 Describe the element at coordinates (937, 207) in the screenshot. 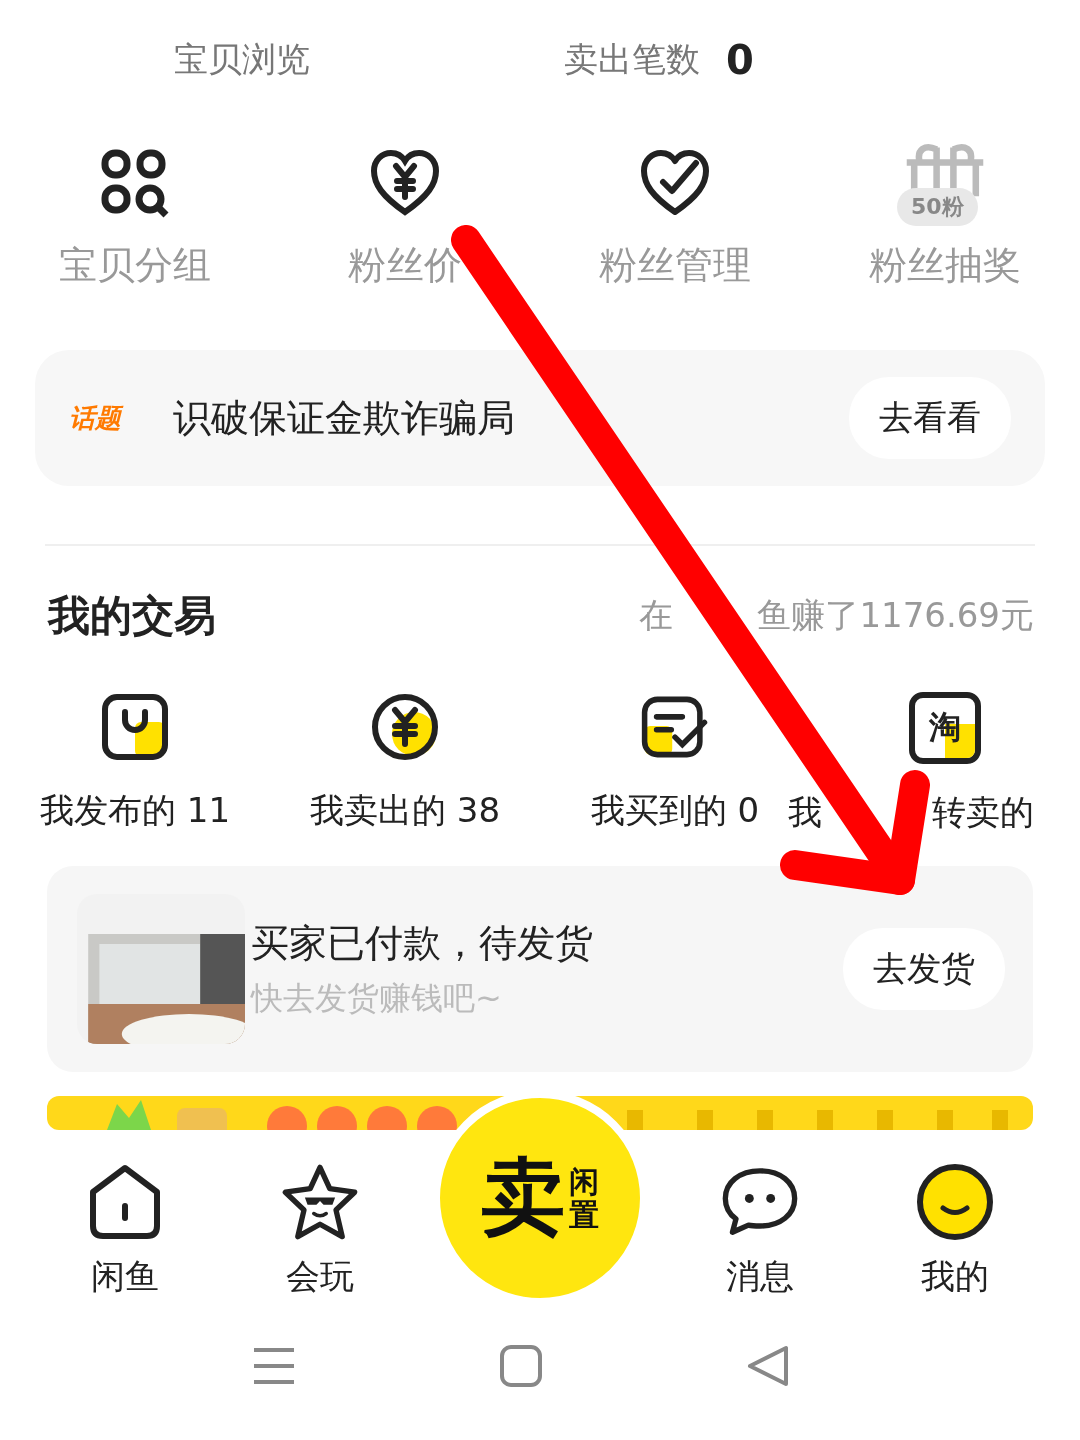

I see `fans-badge: 50粉` at that location.